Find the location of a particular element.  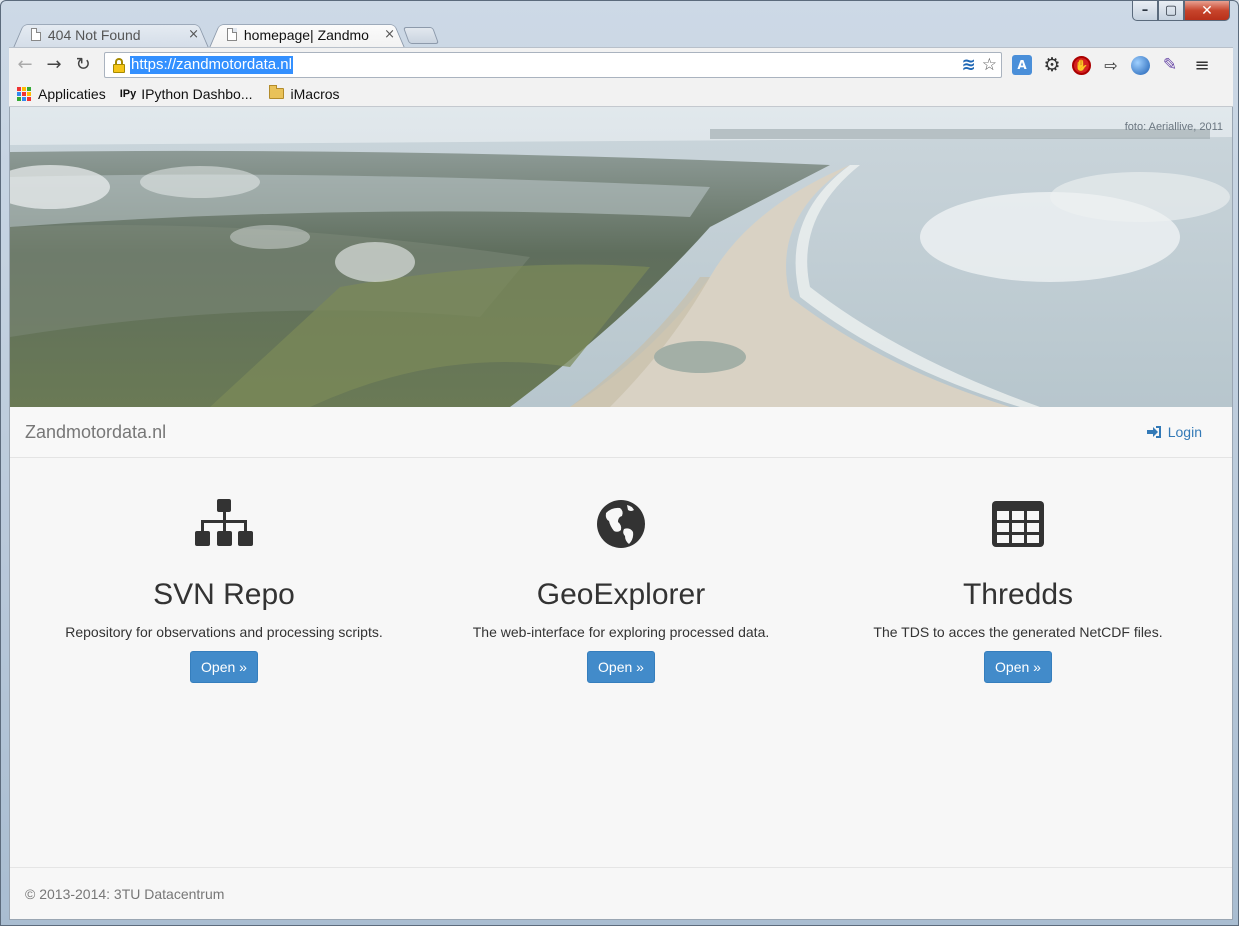

maximize-button: ▢ is located at coordinates (1171, 11).